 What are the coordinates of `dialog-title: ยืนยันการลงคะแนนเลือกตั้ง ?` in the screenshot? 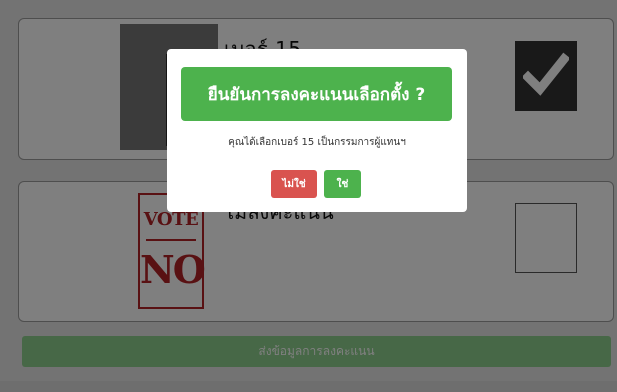 It's located at (316, 94).